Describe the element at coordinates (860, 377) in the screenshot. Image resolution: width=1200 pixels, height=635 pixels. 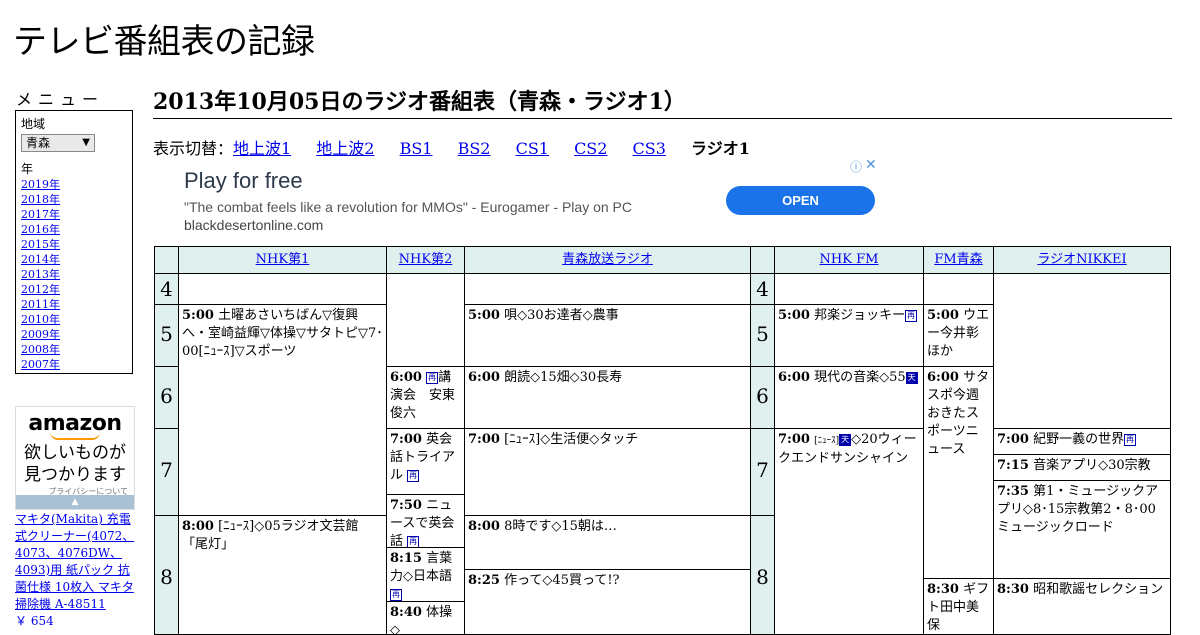
I see `program-title: 現代の音楽◇55` at that location.